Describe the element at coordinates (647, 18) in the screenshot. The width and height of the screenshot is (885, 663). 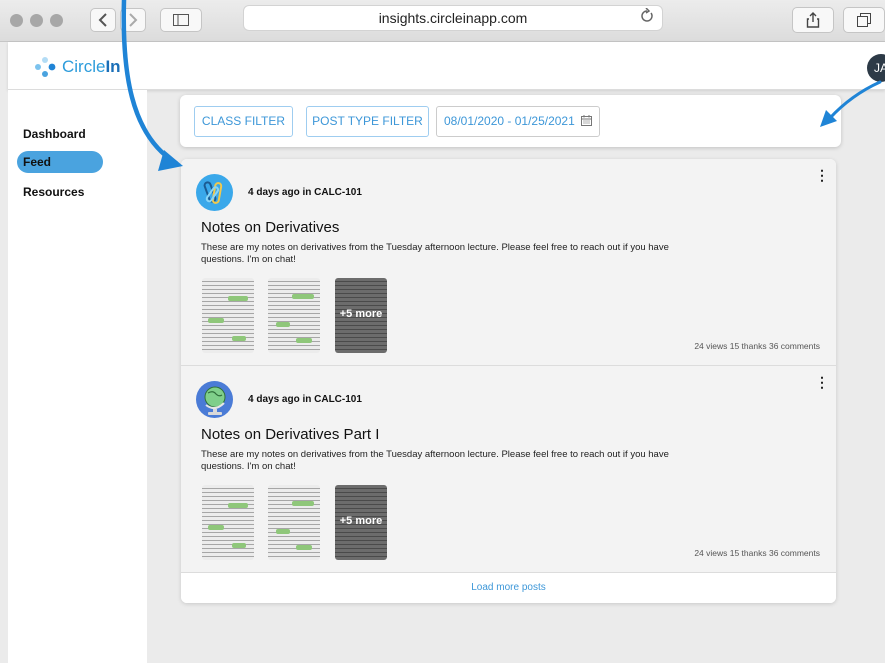
I see `reload-icon` at that location.